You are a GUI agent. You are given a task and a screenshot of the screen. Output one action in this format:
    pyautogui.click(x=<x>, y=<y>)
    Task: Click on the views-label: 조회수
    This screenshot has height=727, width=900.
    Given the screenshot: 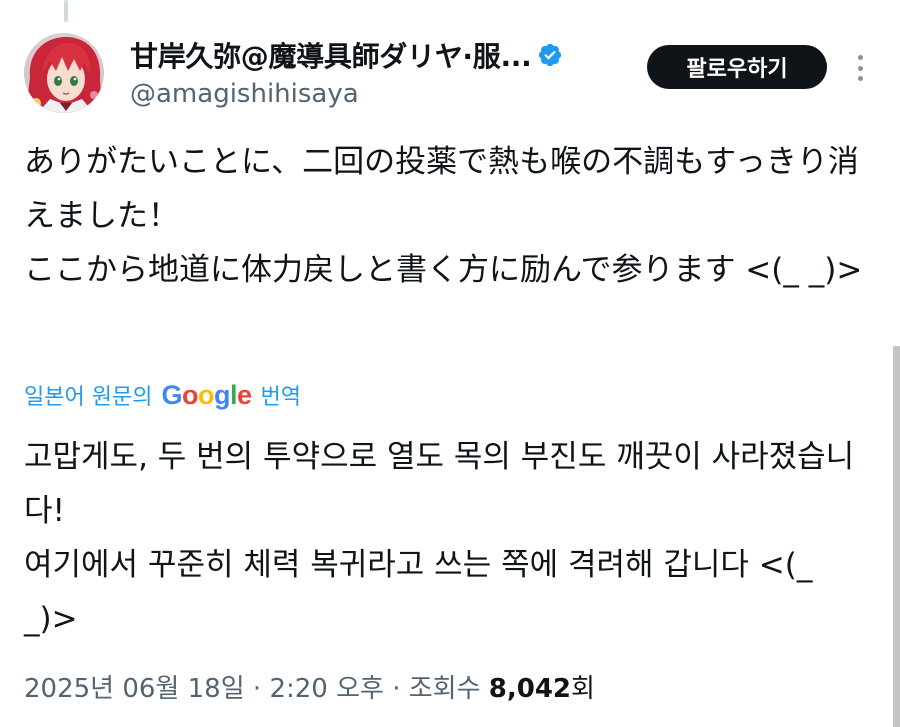 What is the action you would take?
    pyautogui.click(x=444, y=689)
    